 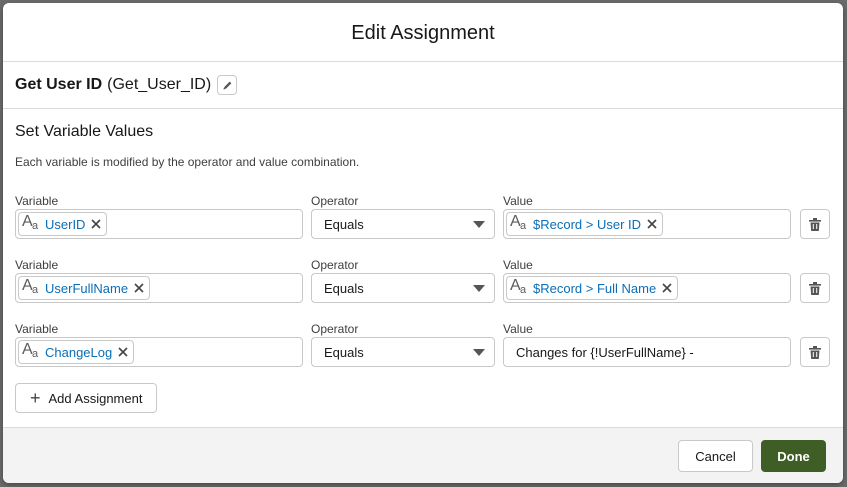 What do you see at coordinates (95, 398) in the screenshot?
I see `add-assignment-label: Add Assignment` at bounding box center [95, 398].